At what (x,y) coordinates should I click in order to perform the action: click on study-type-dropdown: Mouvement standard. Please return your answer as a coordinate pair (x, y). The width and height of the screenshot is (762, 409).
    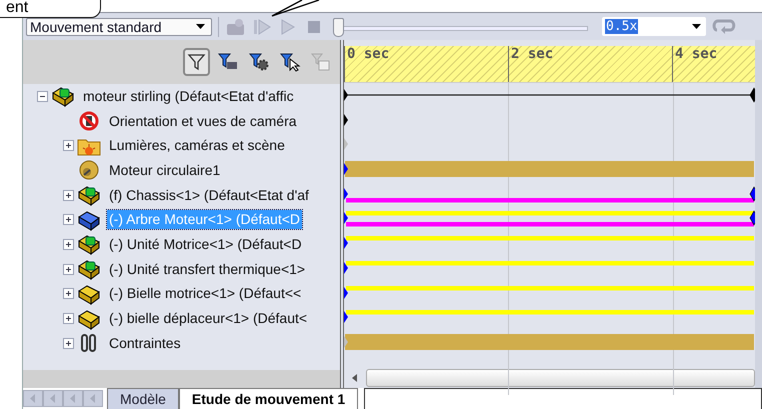
    Looking at the image, I should click on (119, 27).